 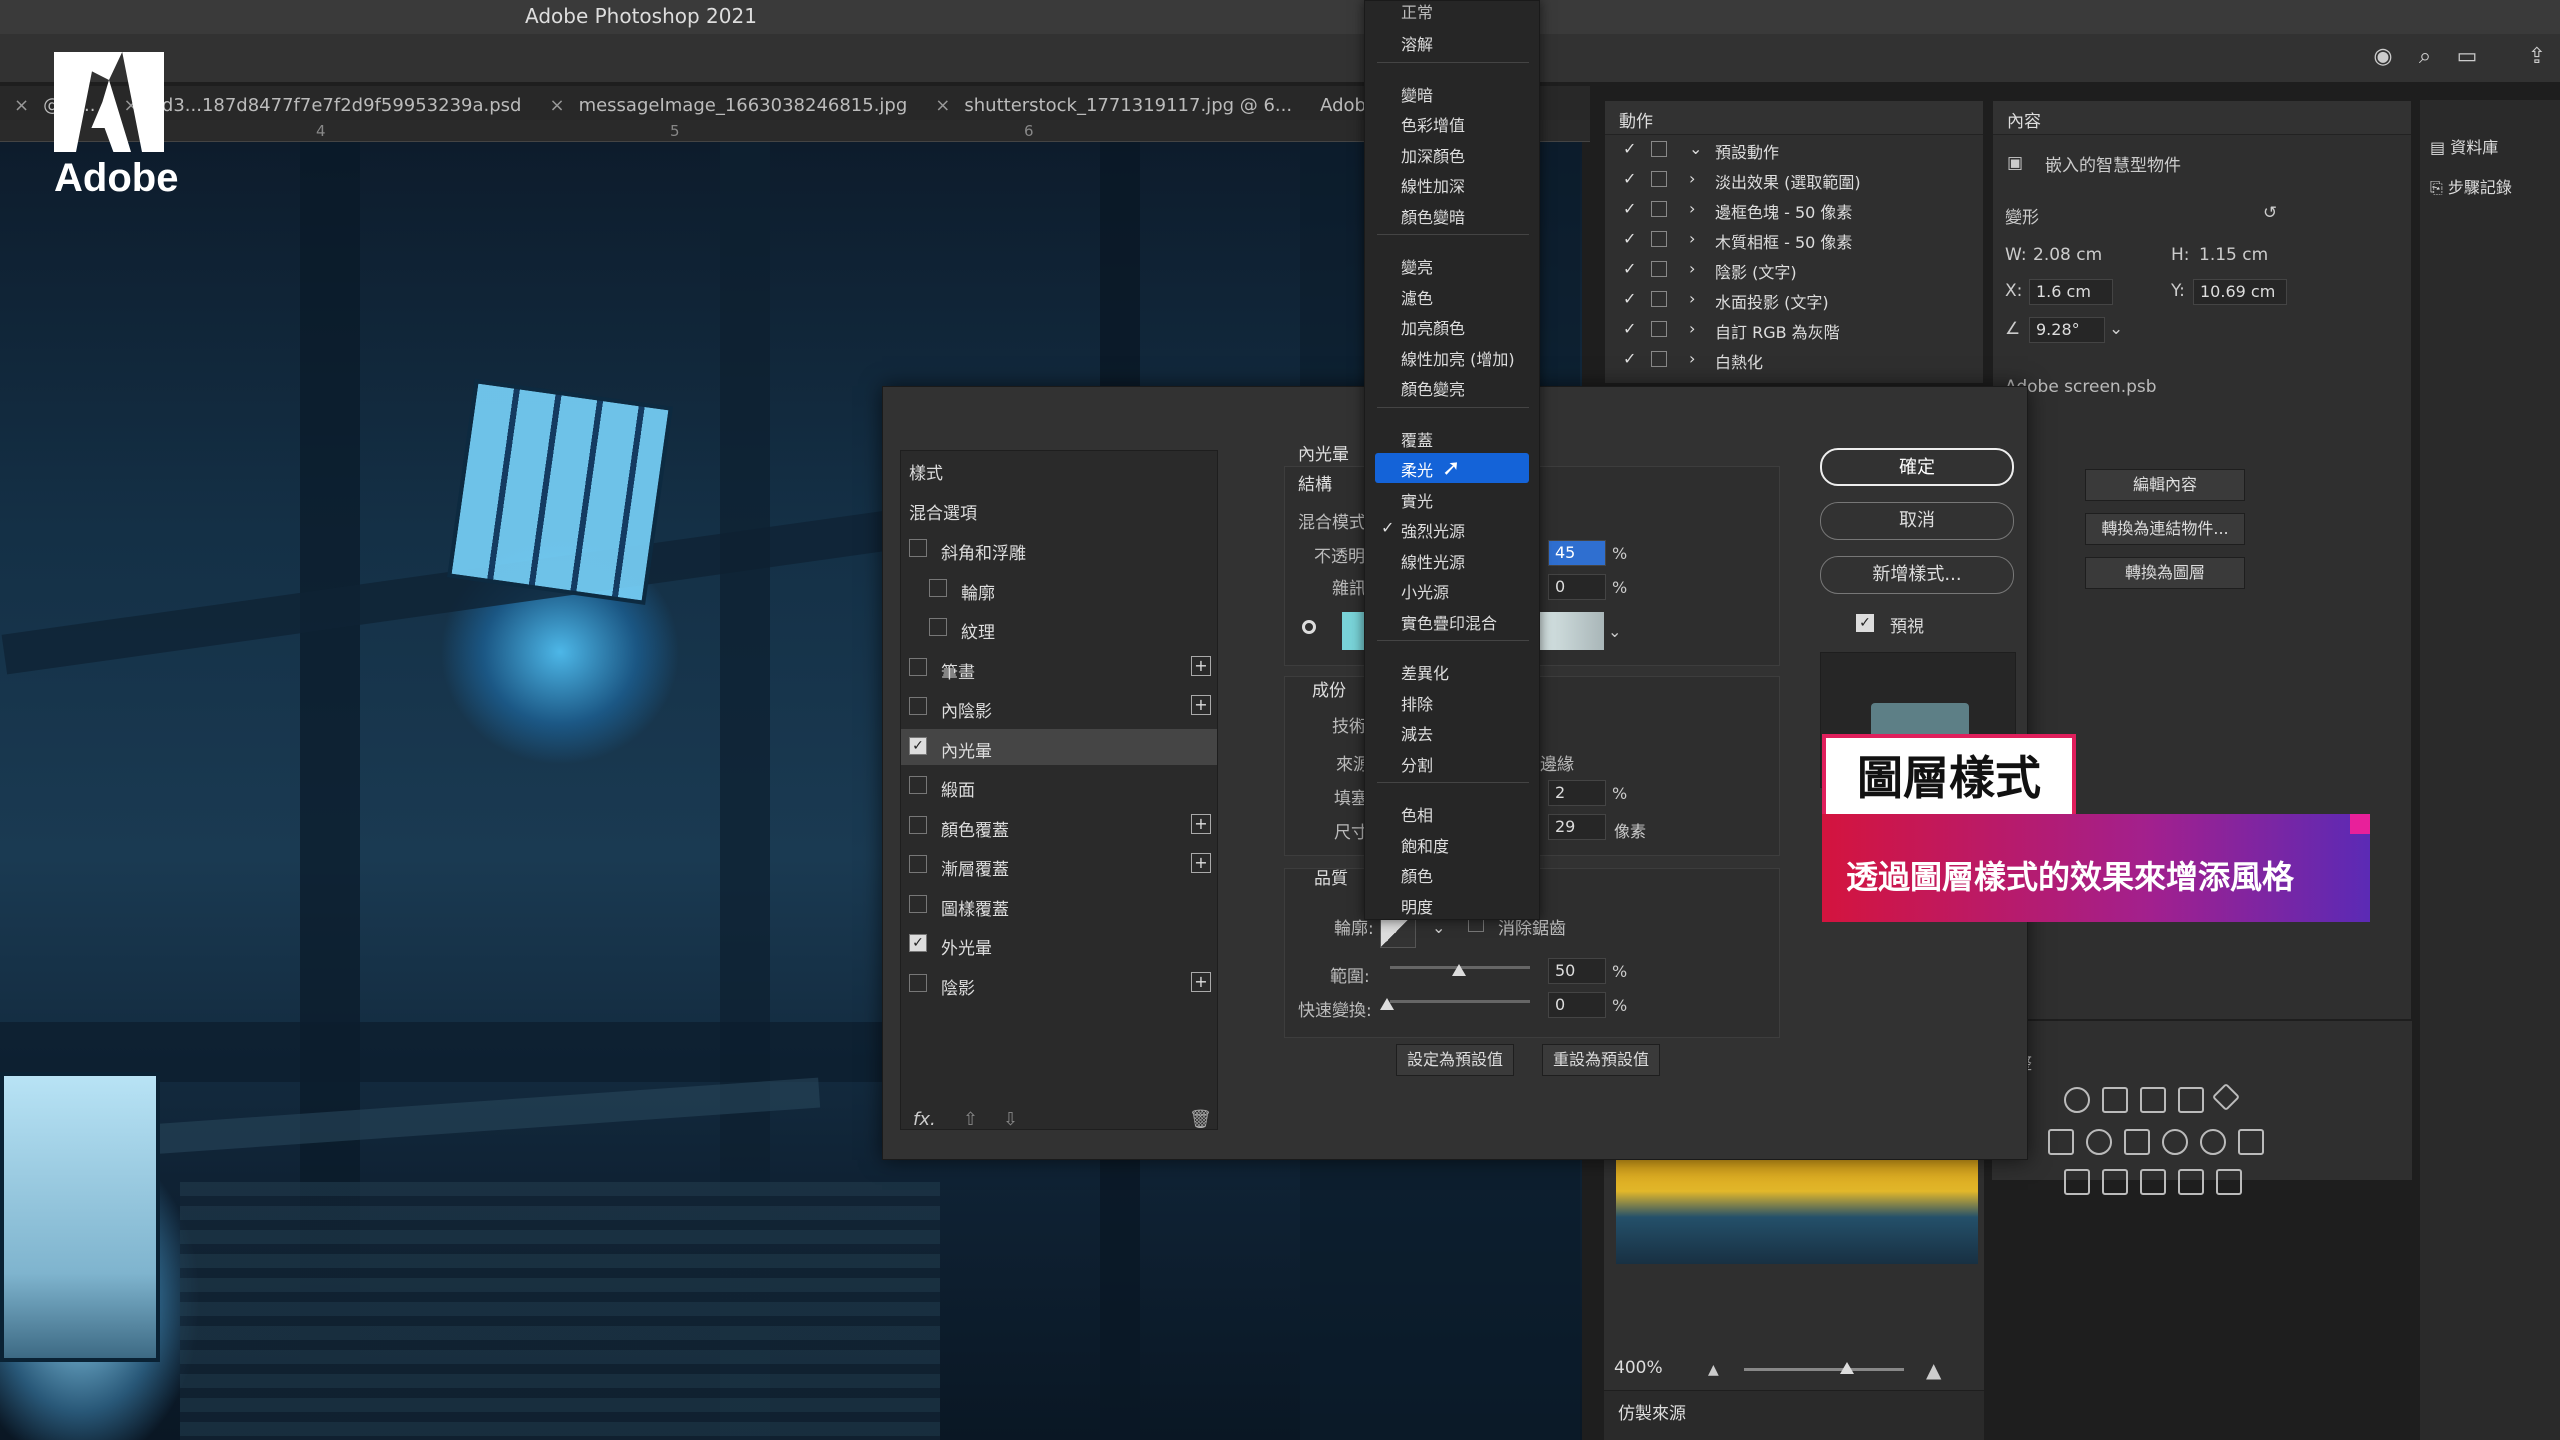 What do you see at coordinates (1059, 786) in the screenshot?
I see `style-item: 緞面` at bounding box center [1059, 786].